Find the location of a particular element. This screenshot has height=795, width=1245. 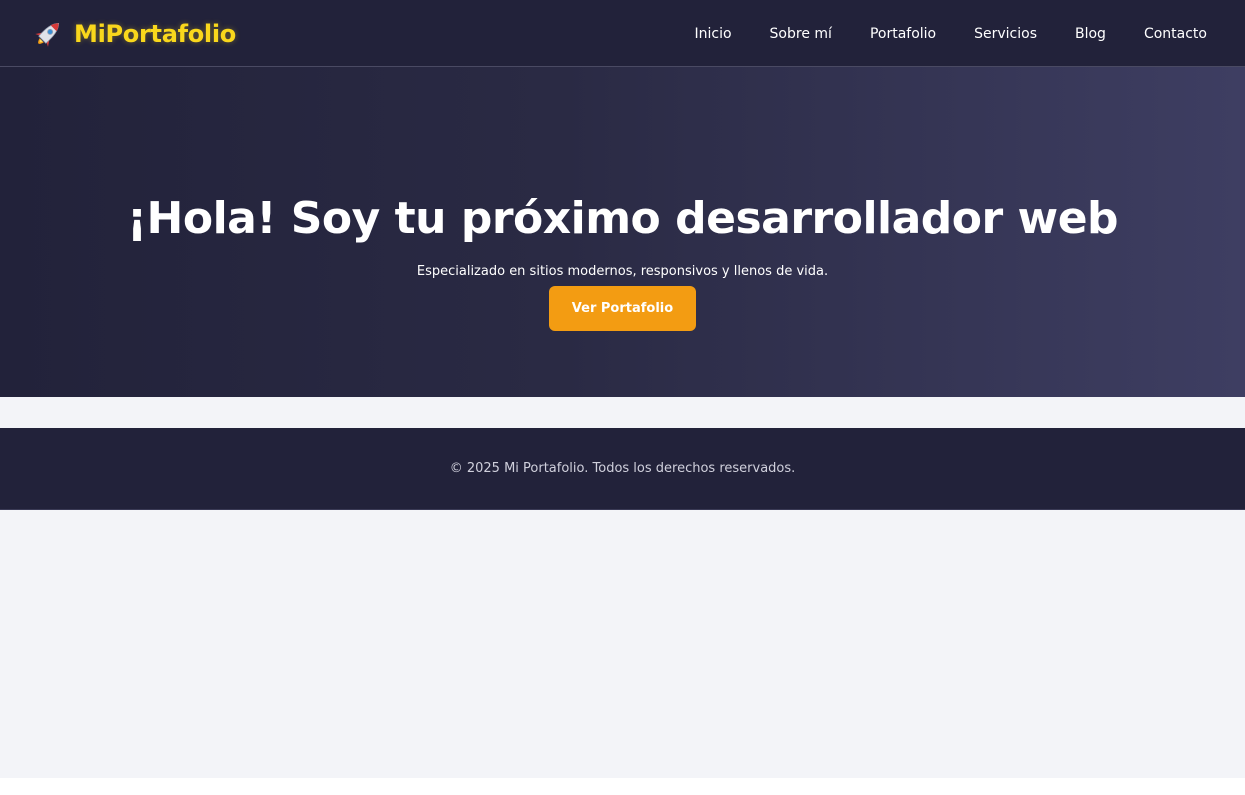

brand-logo-link: MiPortafolio is located at coordinates (133, 34).